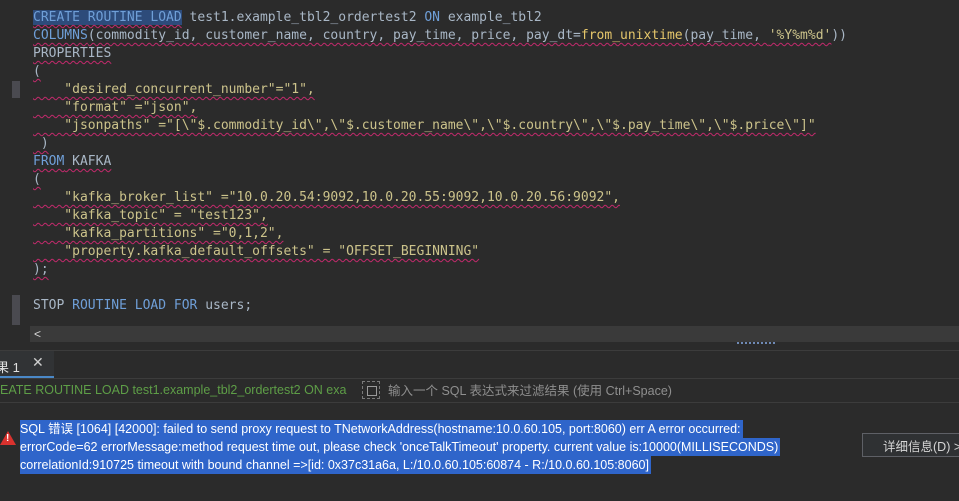 The image size is (959, 501). Describe the element at coordinates (494, 334) in the screenshot. I see `horizontal-scrollbar: <` at that location.